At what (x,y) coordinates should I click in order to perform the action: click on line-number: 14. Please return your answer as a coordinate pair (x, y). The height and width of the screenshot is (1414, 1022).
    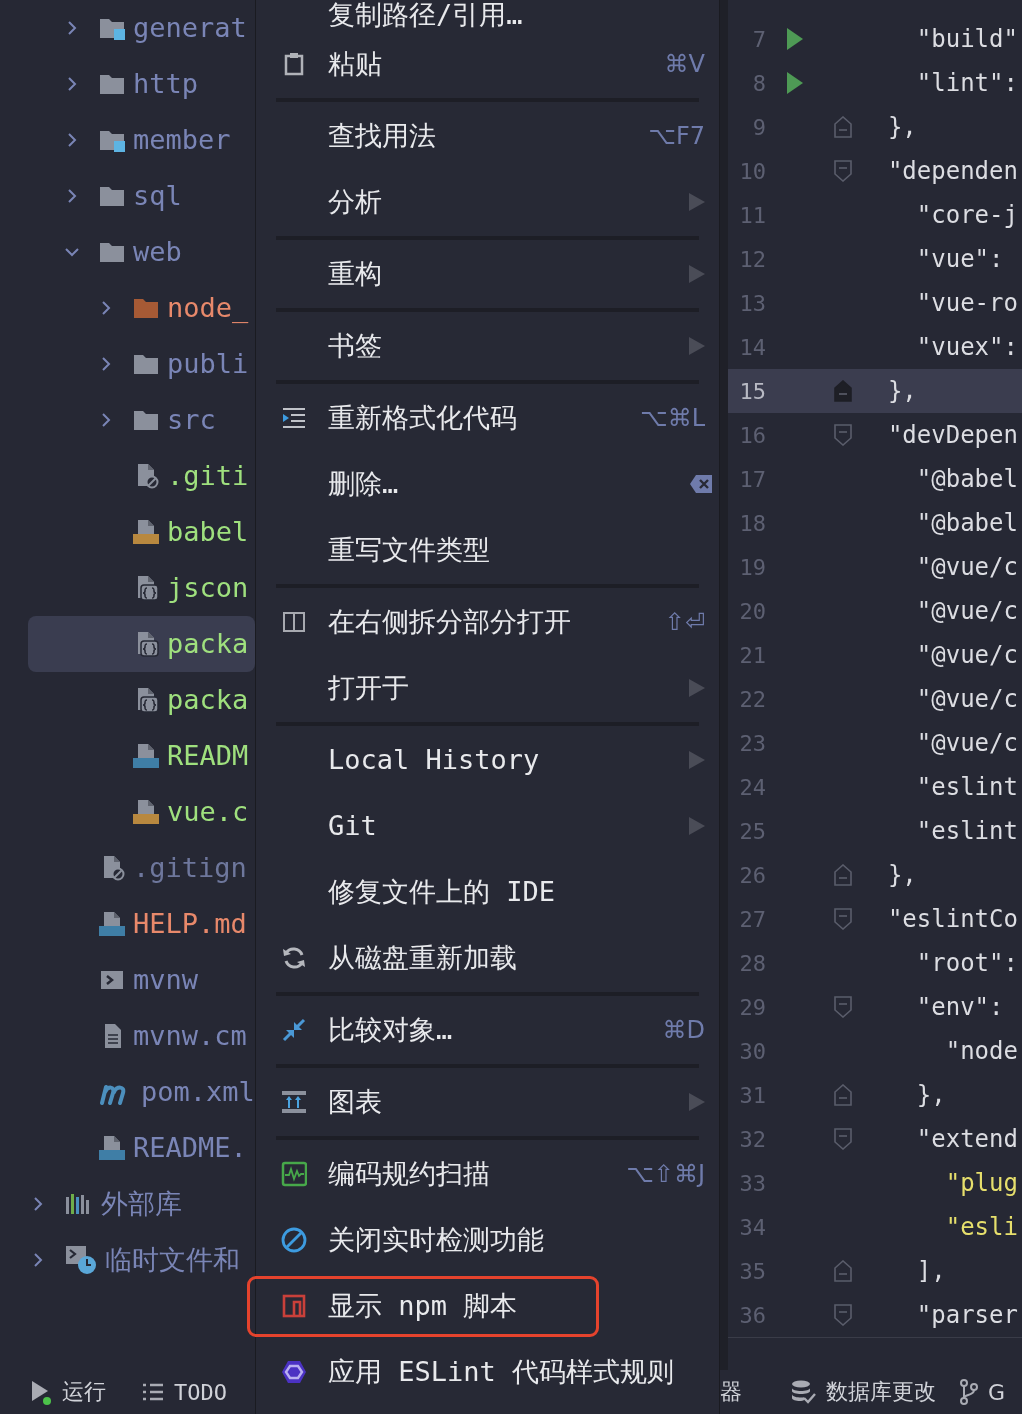
    Looking at the image, I should click on (752, 347).